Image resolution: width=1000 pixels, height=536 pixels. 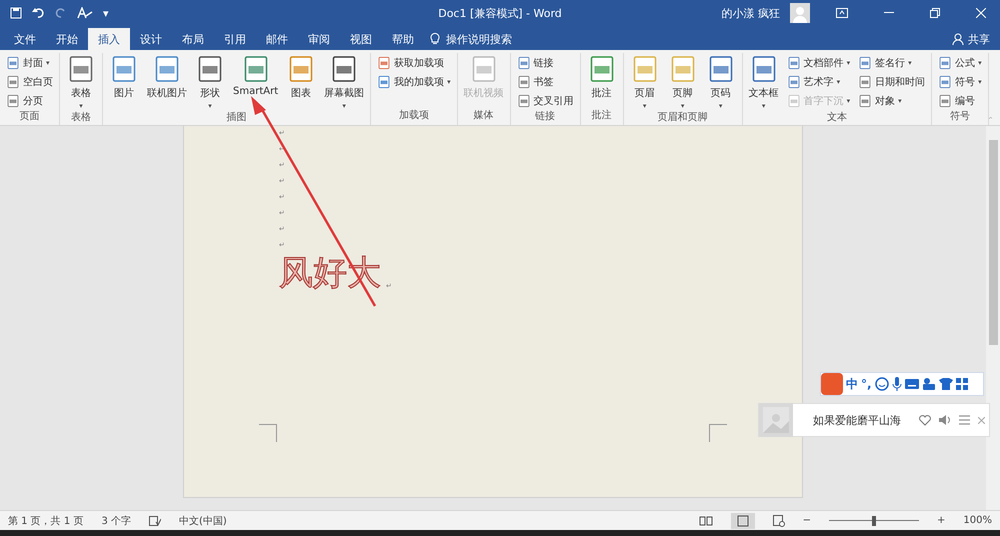 What do you see at coordinates (959, 117) in the screenshot?
I see `group-label: 符号` at bounding box center [959, 117].